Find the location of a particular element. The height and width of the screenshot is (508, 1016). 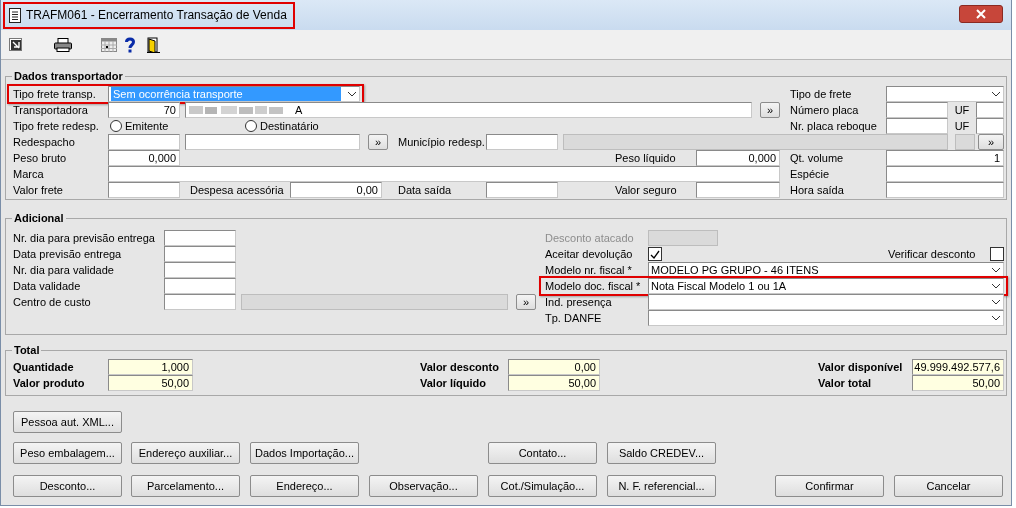

field-label: Modelo doc. fiscal * is located at coordinates (593, 286).